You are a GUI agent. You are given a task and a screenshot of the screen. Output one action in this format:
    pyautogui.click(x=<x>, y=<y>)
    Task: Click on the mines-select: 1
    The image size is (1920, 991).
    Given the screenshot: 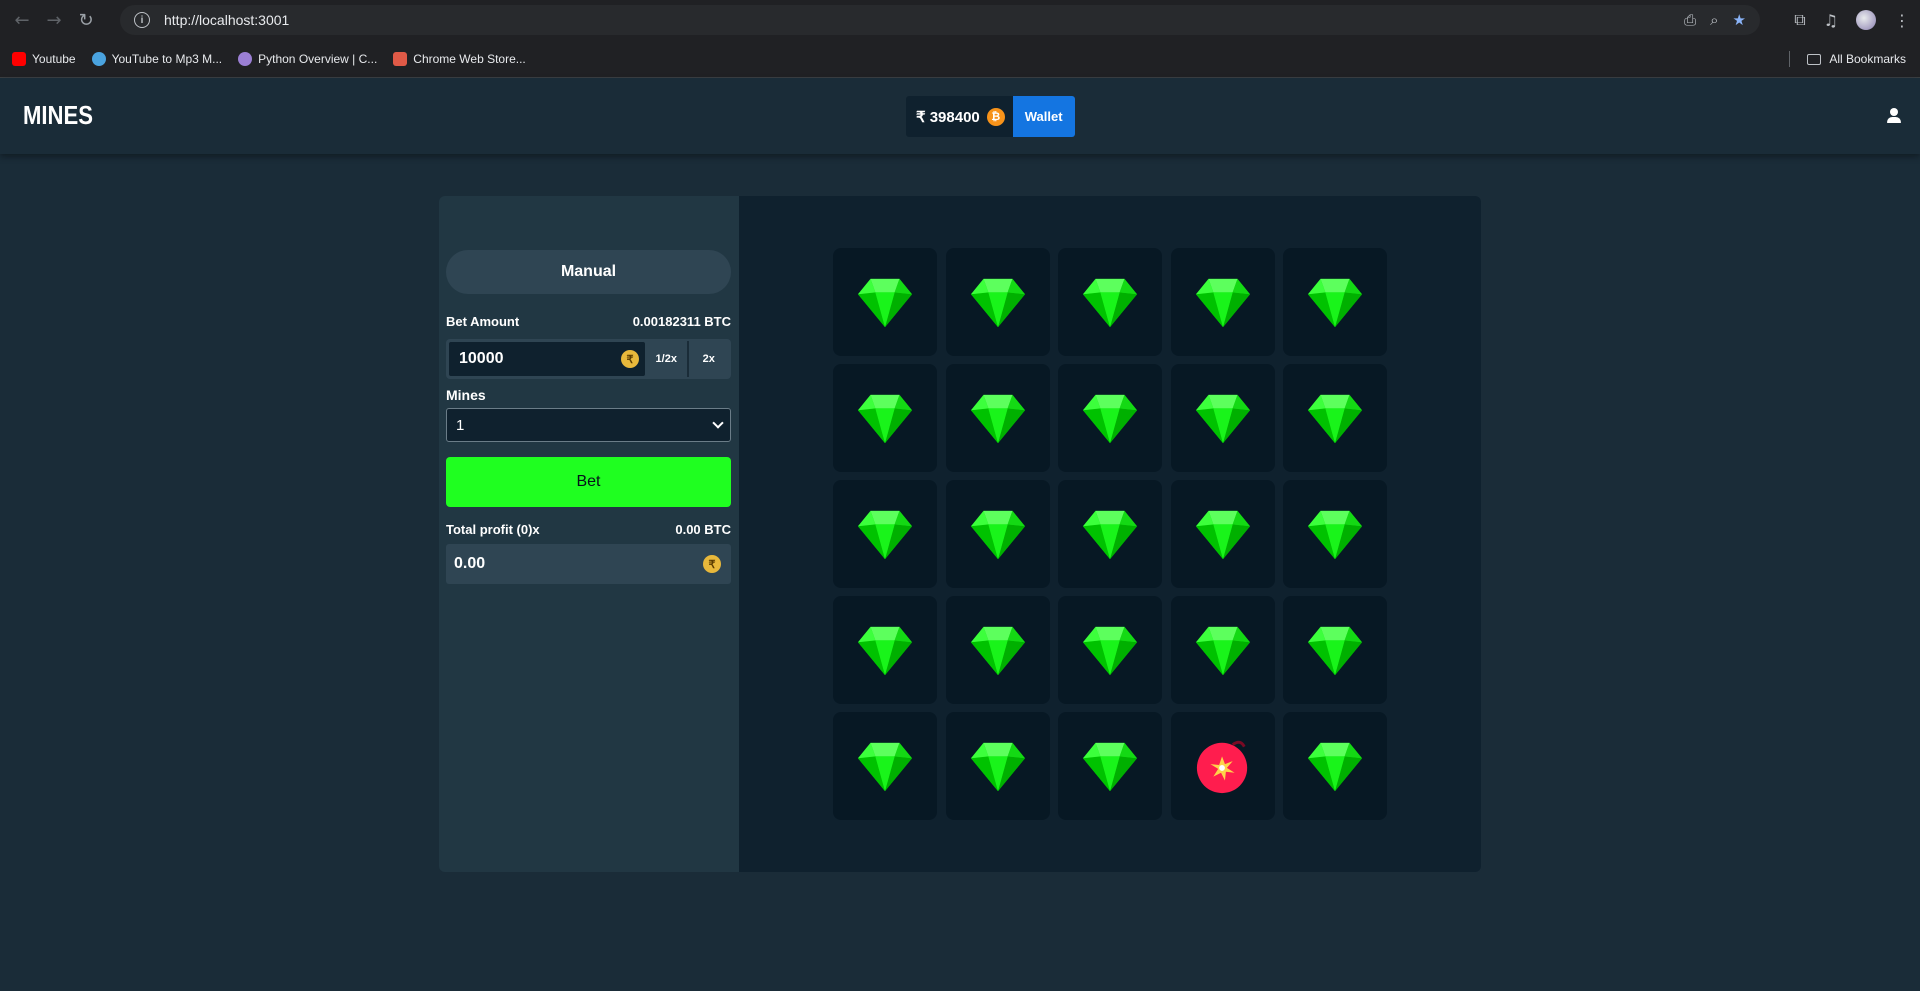 What is the action you would take?
    pyautogui.click(x=588, y=425)
    